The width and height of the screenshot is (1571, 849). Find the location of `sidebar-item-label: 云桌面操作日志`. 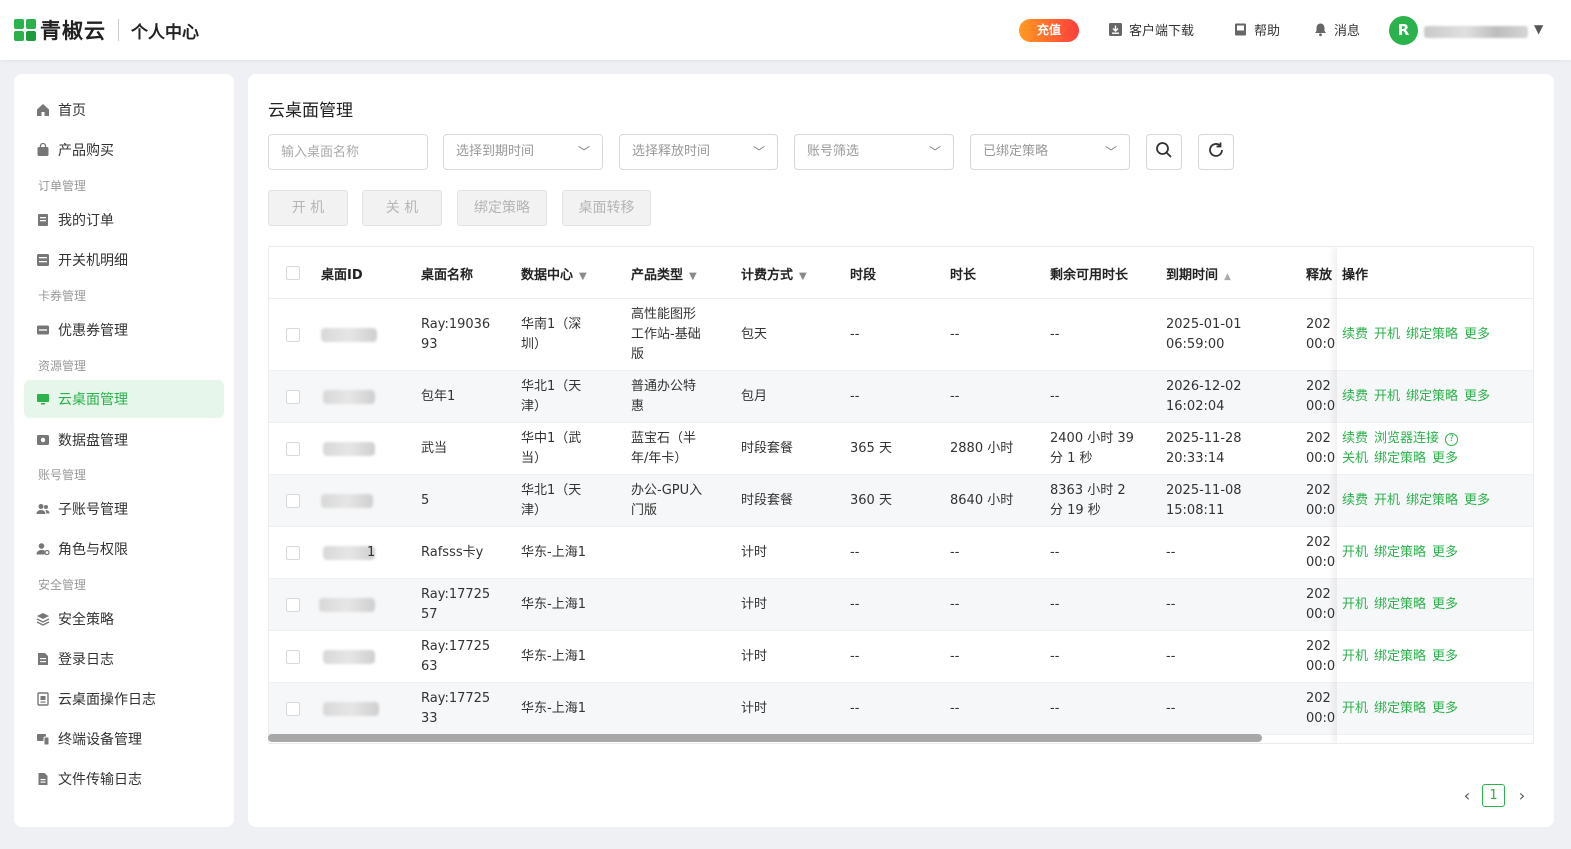

sidebar-item-label: 云桌面操作日志 is located at coordinates (107, 700).